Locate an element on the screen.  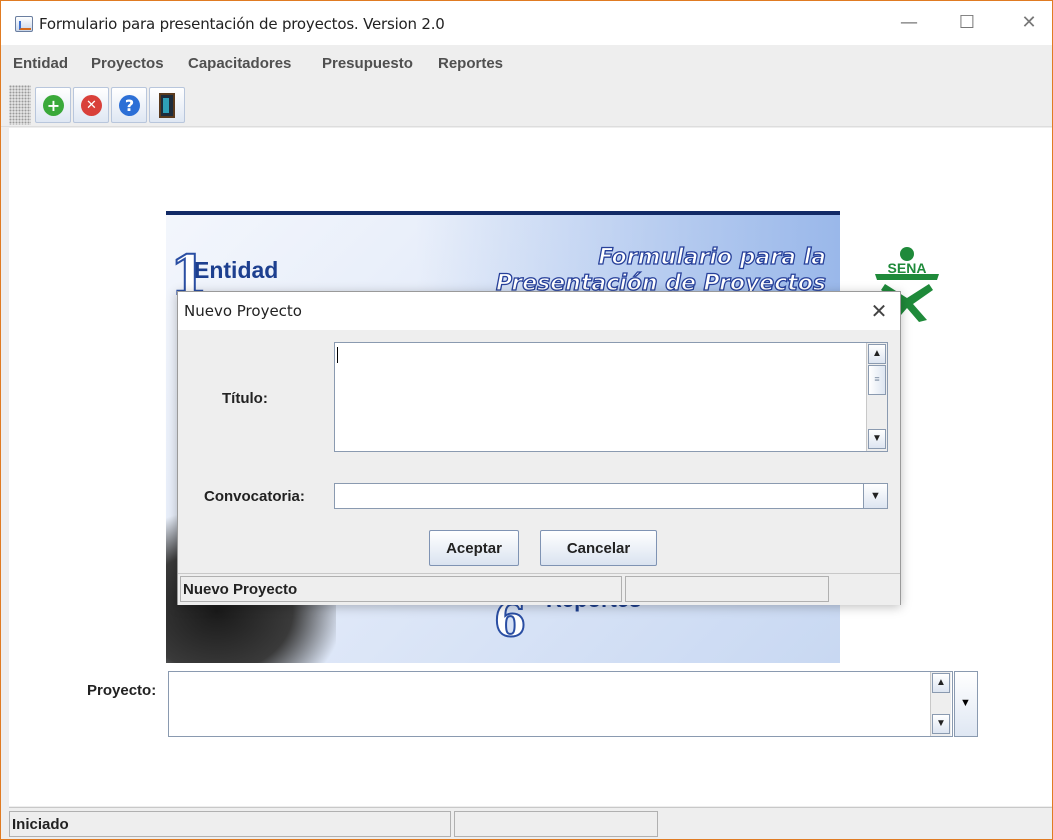
proyecto-field is located at coordinates (560, 704).